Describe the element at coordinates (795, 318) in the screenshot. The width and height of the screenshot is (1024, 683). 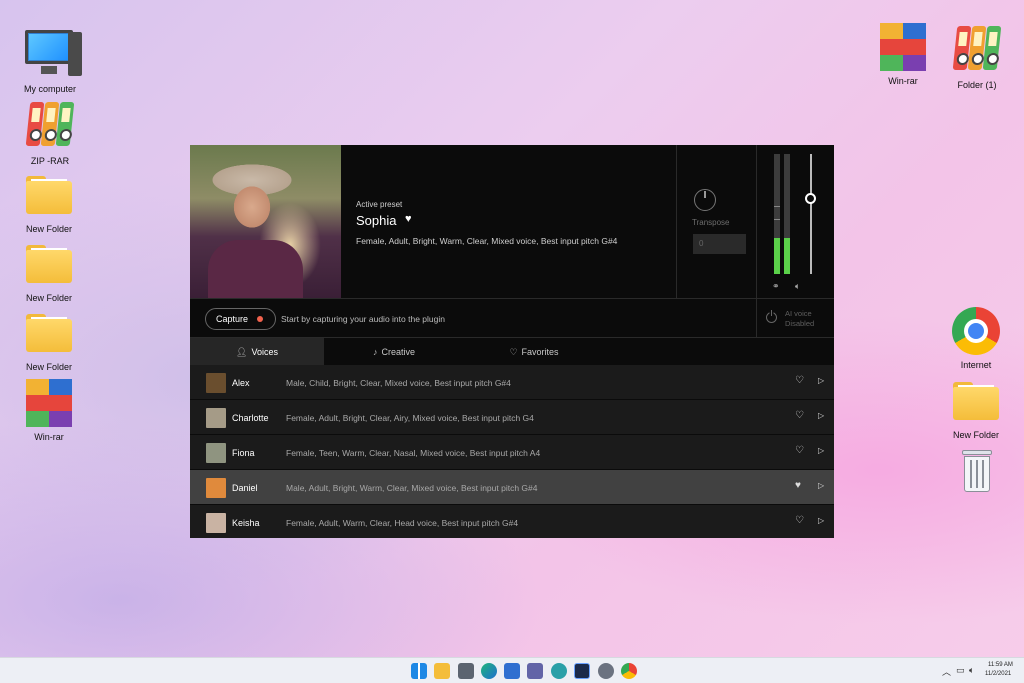
I see `ai-voice-toggle: AI voice Disabled` at that location.